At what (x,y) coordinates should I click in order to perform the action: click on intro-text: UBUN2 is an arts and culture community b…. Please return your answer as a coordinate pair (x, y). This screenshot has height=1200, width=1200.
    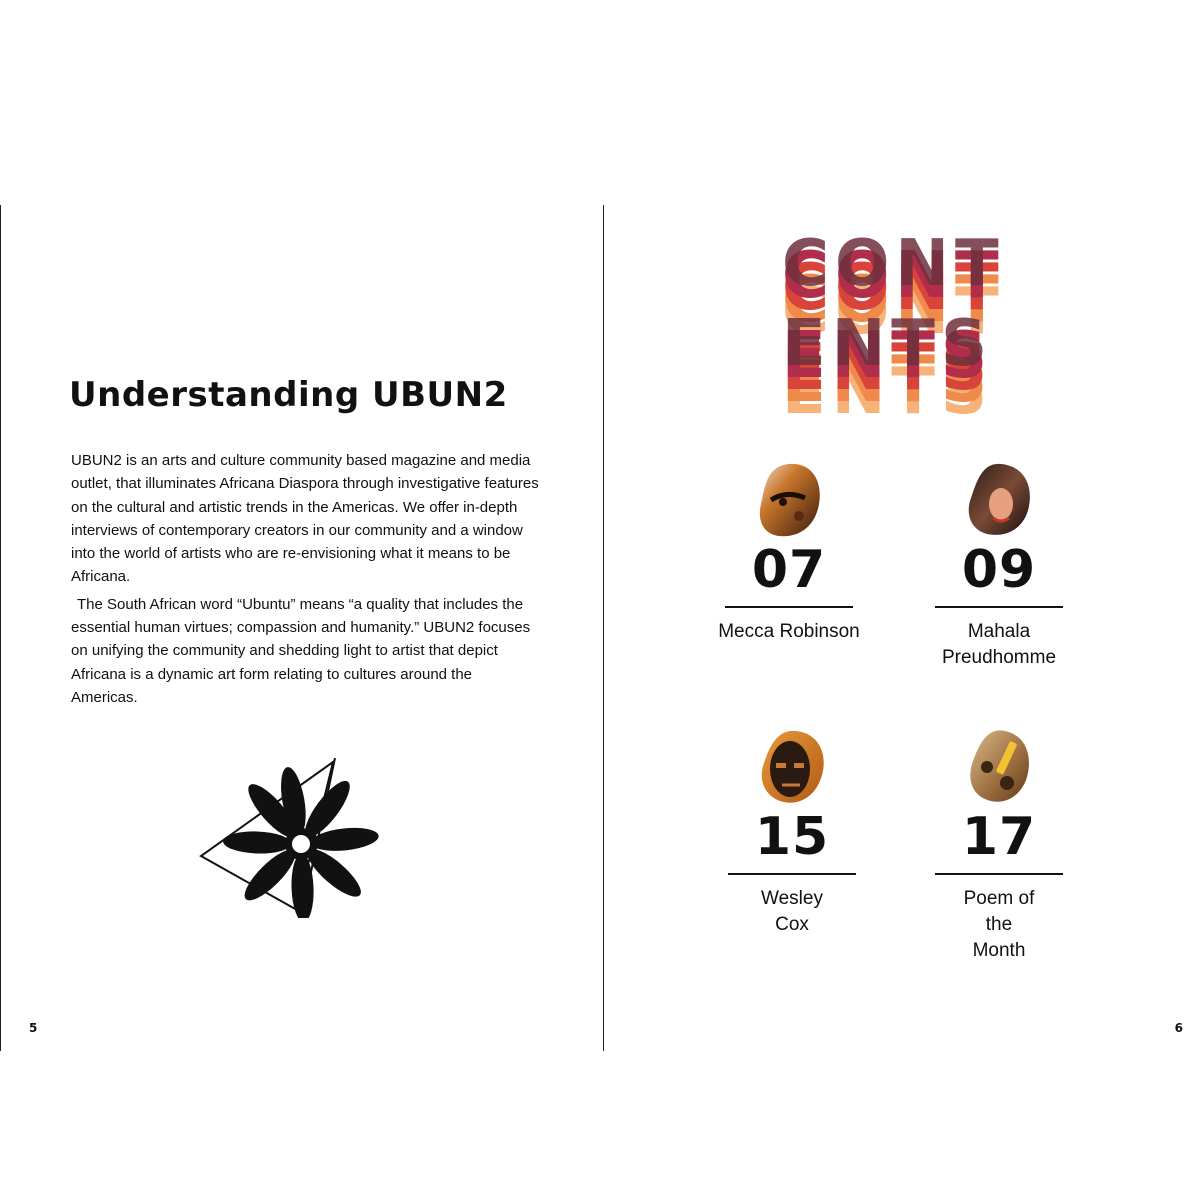
    Looking at the image, I should click on (306, 581).